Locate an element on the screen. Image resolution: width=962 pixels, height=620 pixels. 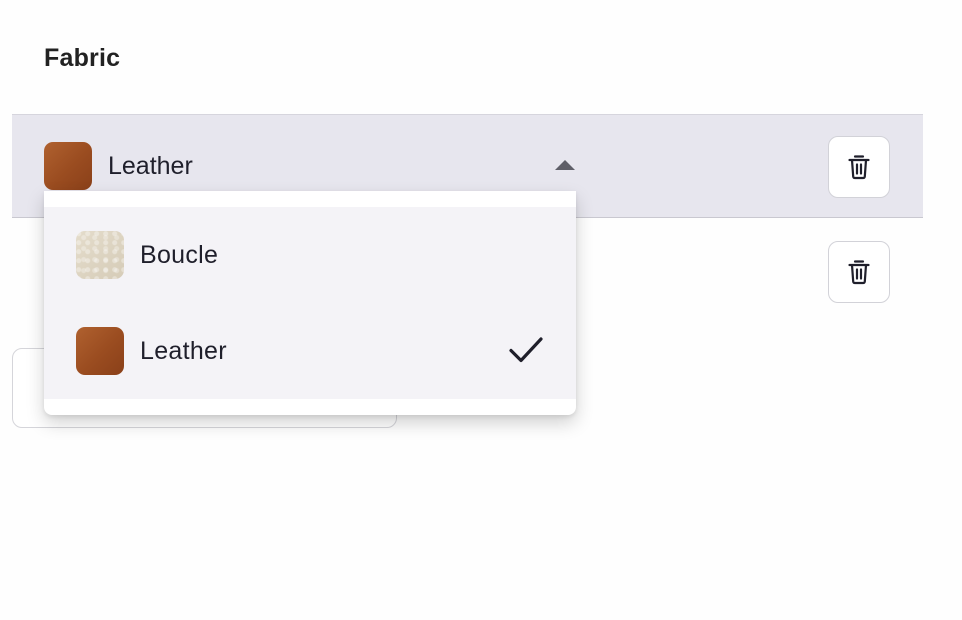
dropdown-option-leather: Leather is located at coordinates (310, 351).